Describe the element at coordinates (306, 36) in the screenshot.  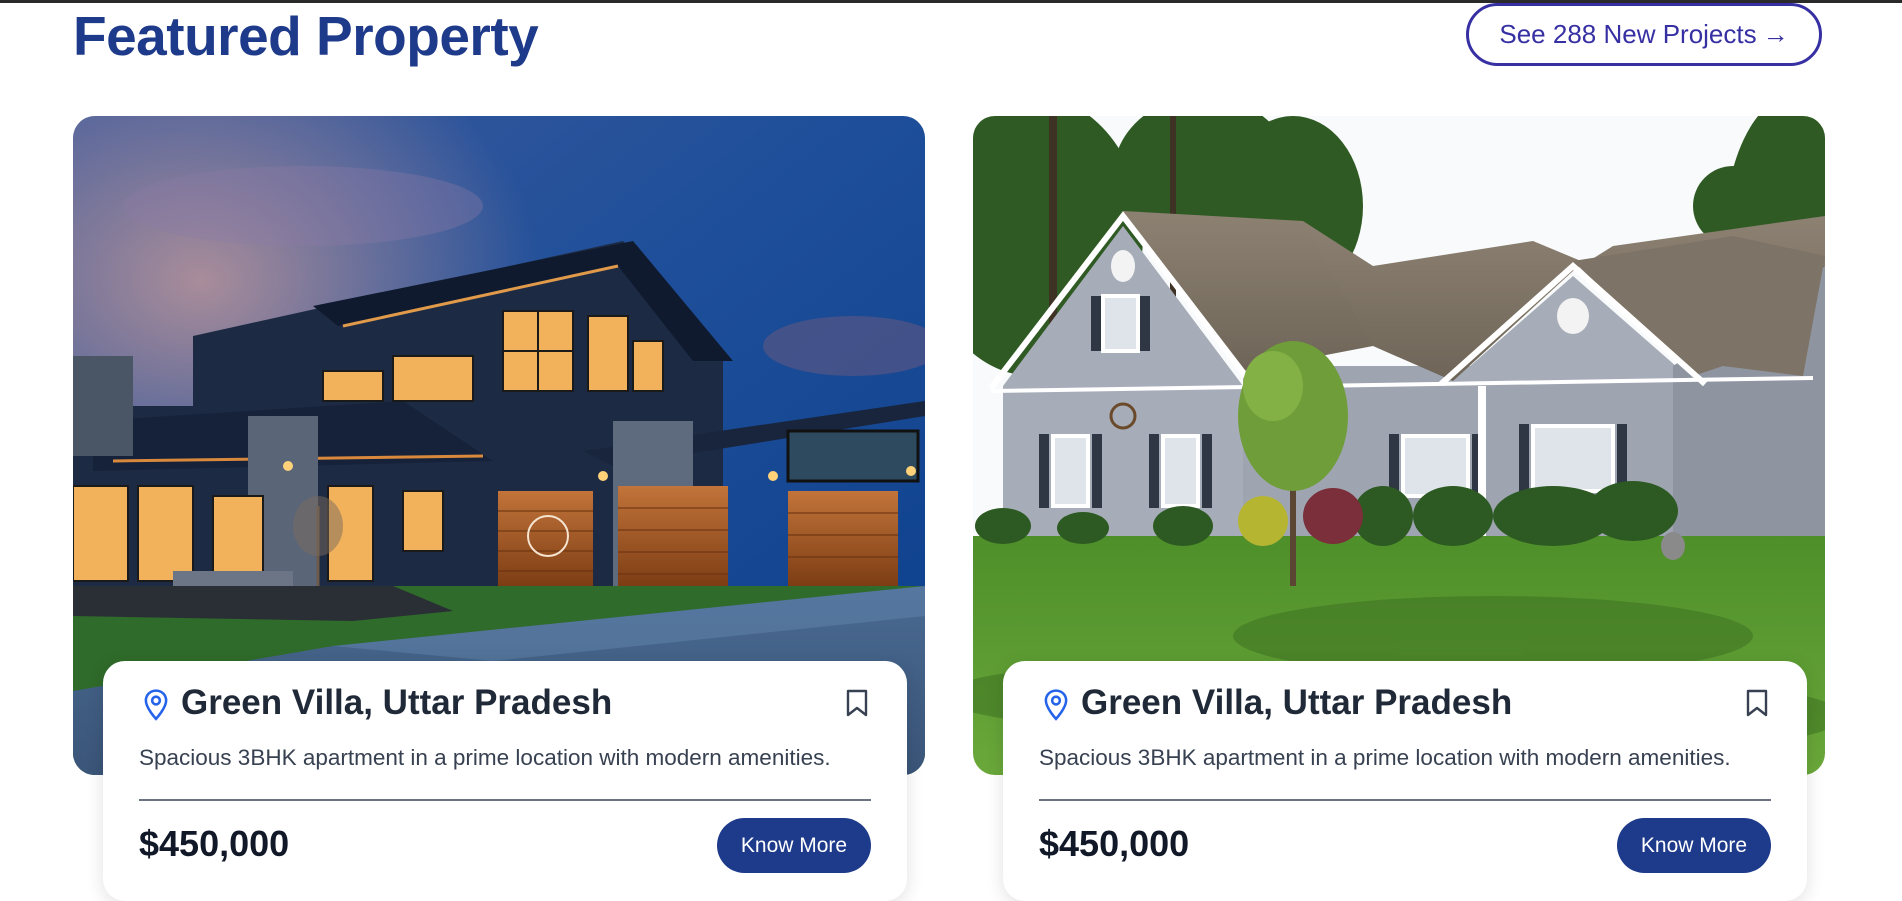
I see `section-title: Featured Property` at that location.